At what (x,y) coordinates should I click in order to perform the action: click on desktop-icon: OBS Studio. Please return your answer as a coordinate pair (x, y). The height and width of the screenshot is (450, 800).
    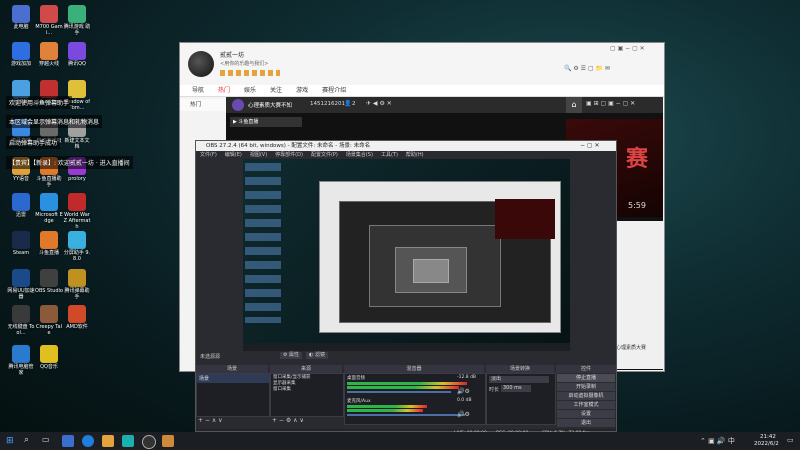
    Looking at the image, I should click on (49, 281).